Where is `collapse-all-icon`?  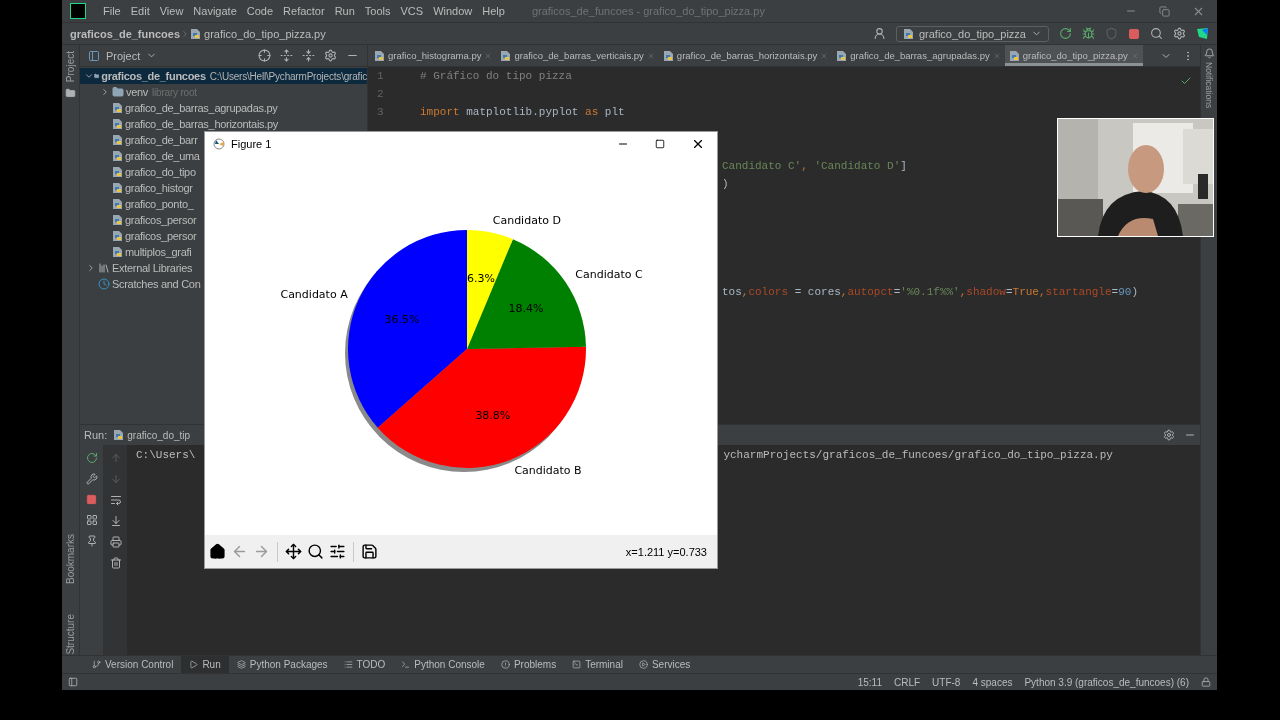
collapse-all-icon is located at coordinates (308, 55).